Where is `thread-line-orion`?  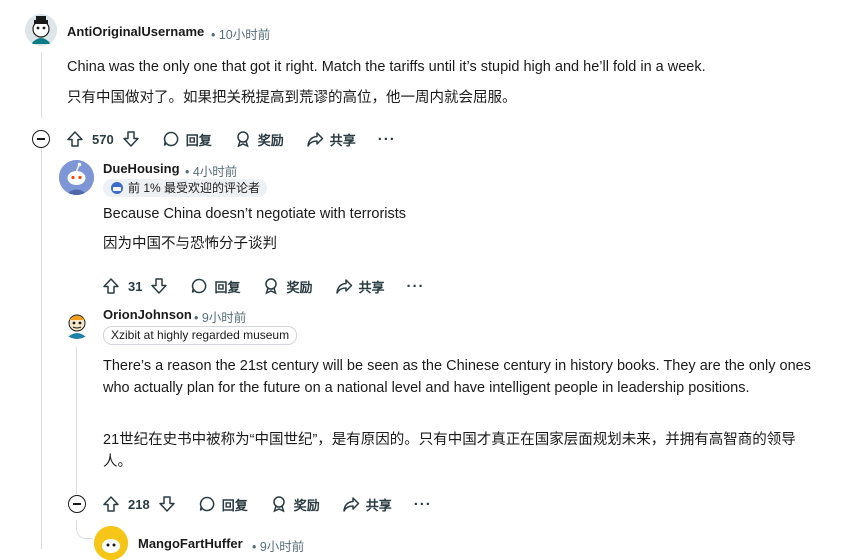 thread-line-orion is located at coordinates (76, 420).